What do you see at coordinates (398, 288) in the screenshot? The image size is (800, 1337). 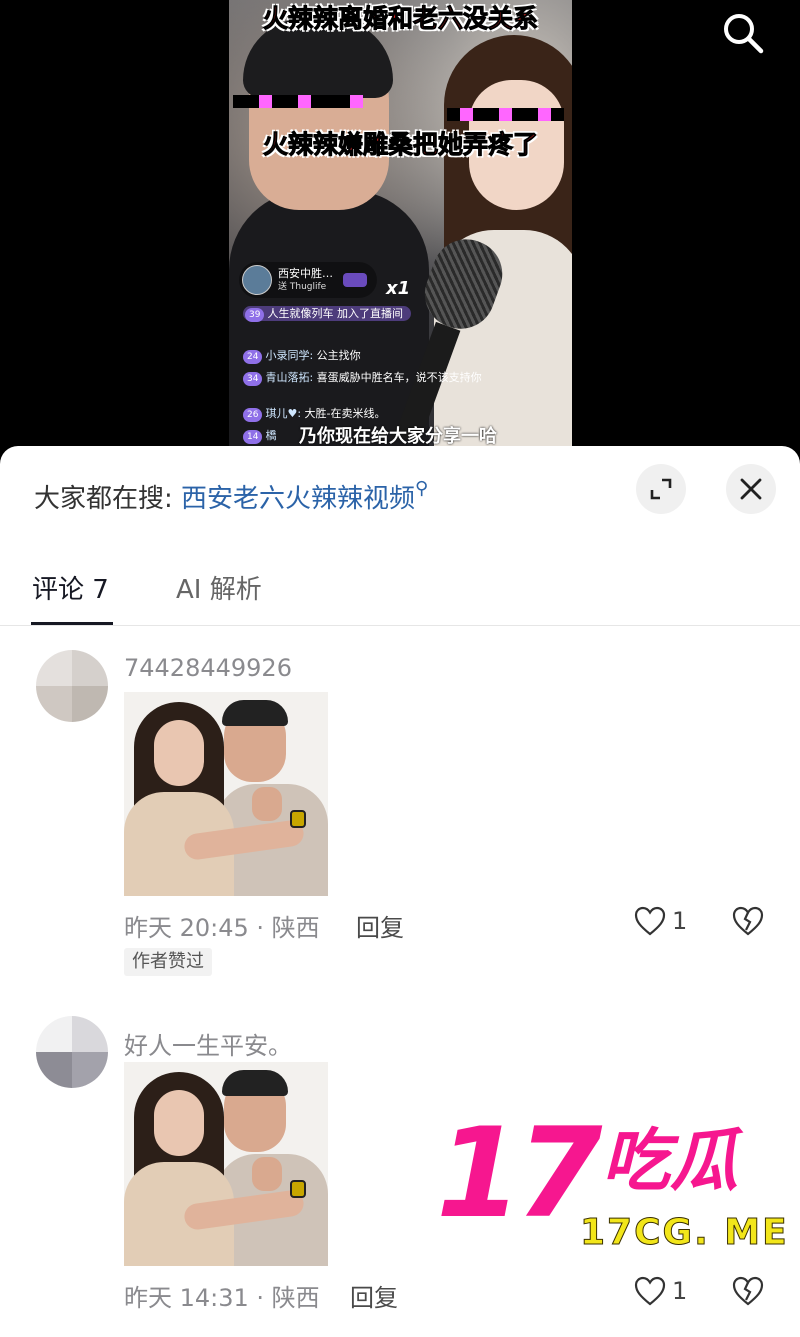 I see `gift-count: x1` at bounding box center [398, 288].